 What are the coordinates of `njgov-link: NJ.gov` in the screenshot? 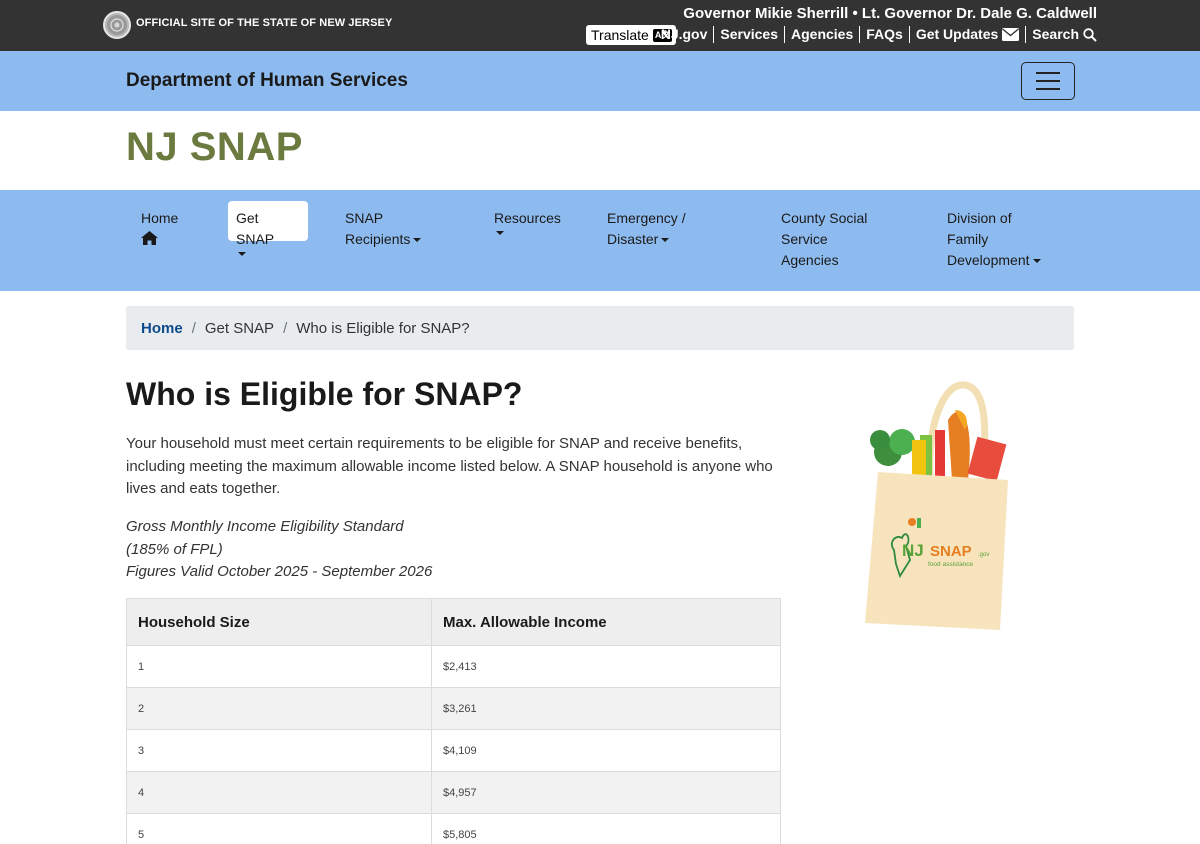 It's located at (685, 34).